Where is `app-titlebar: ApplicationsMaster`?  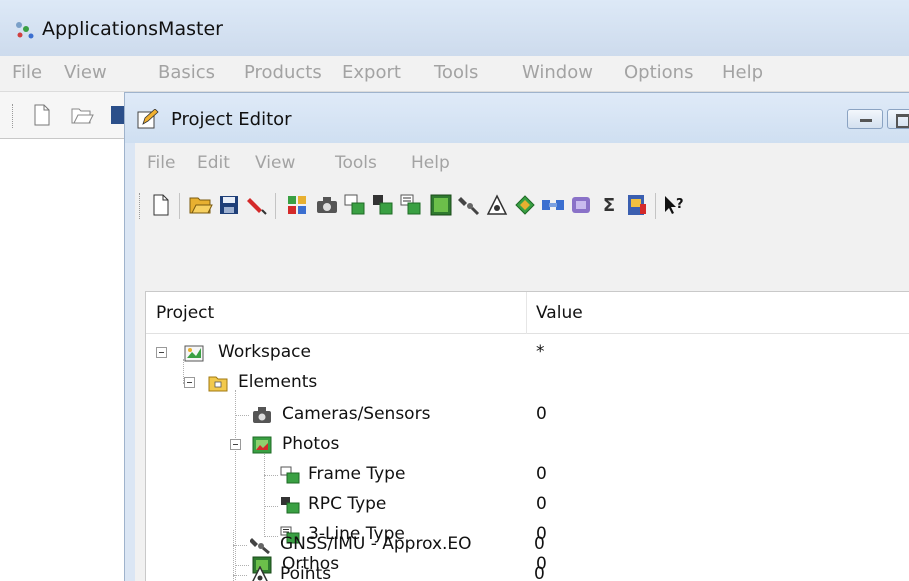
app-titlebar: ApplicationsMaster is located at coordinates (454, 28).